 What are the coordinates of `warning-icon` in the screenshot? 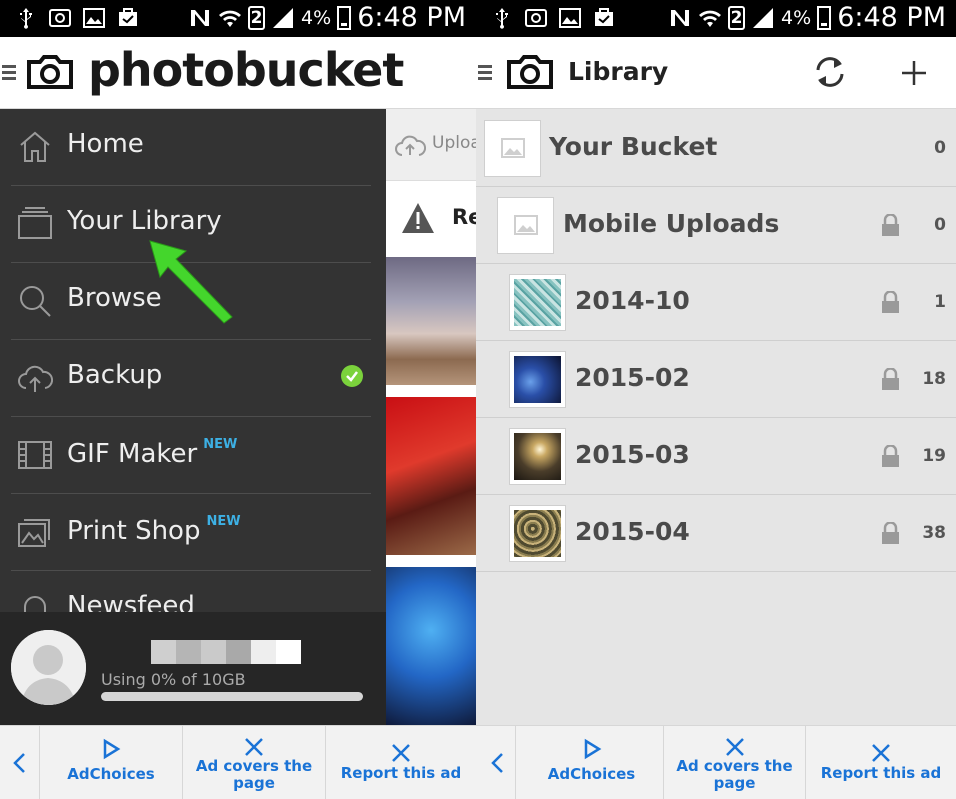 It's located at (418, 218).